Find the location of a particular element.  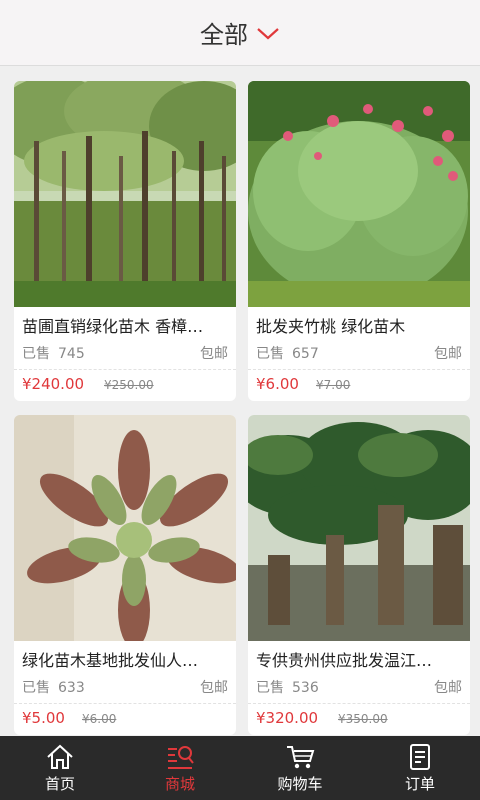

tab-orders: 订单 is located at coordinates (420, 768).